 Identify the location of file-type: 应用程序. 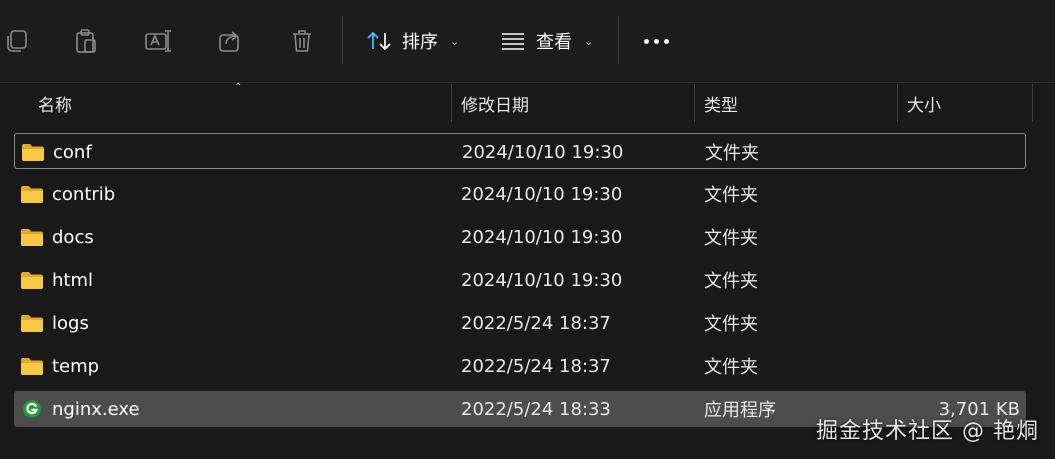
(740, 410).